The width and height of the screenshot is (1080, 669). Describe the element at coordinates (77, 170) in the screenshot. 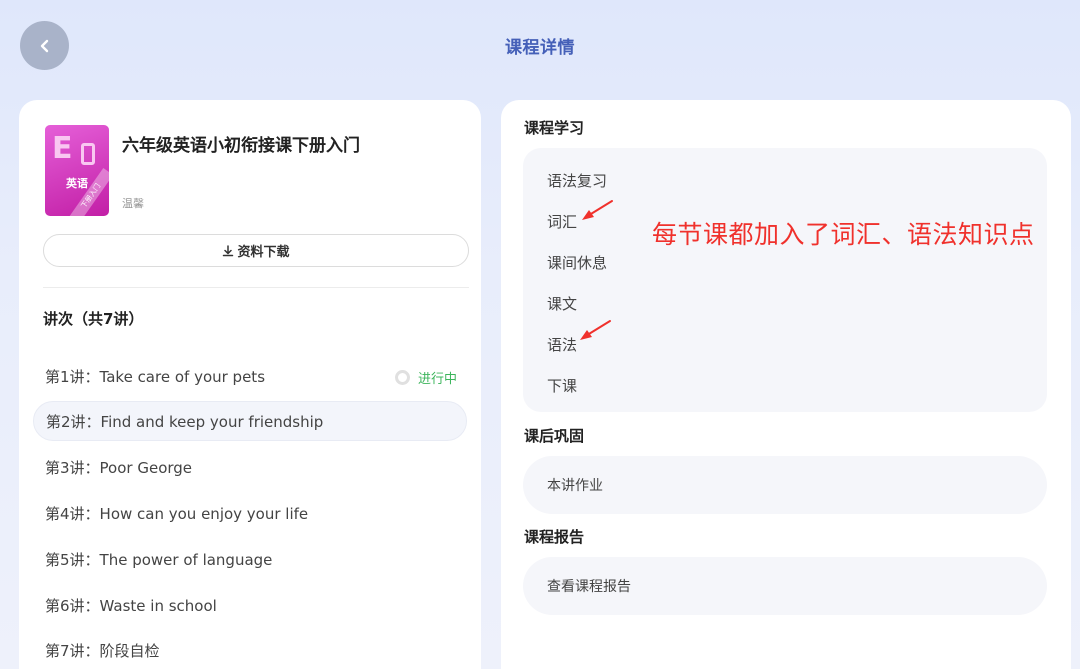

I see `course-cover-image: E 英语 下册入门` at that location.